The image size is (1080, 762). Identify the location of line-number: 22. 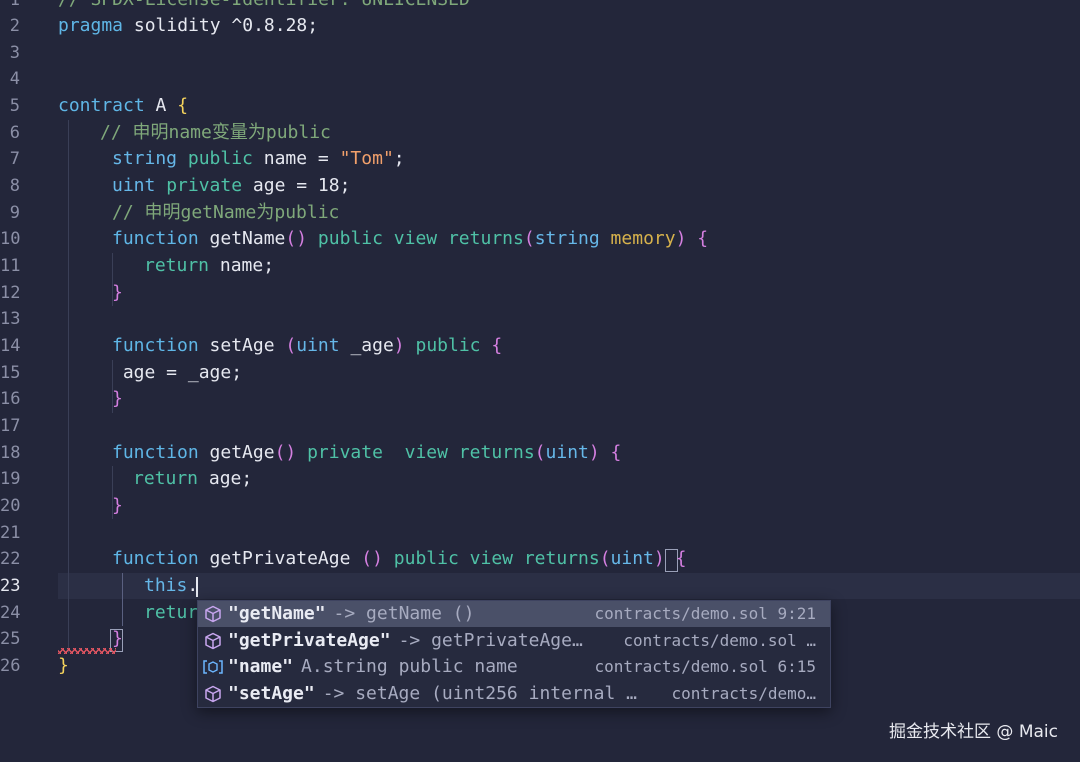
(10, 559).